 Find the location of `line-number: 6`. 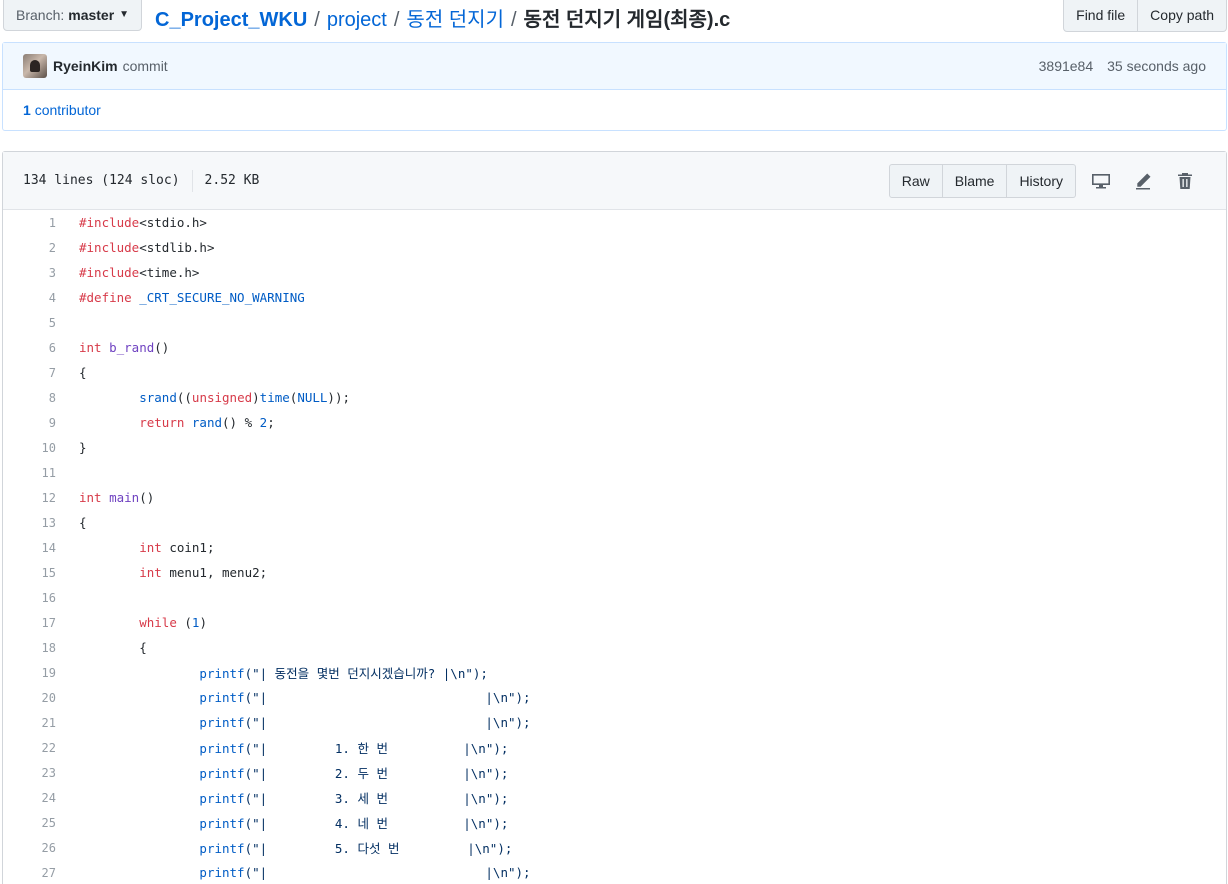

line-number: 6 is located at coordinates (29, 348).